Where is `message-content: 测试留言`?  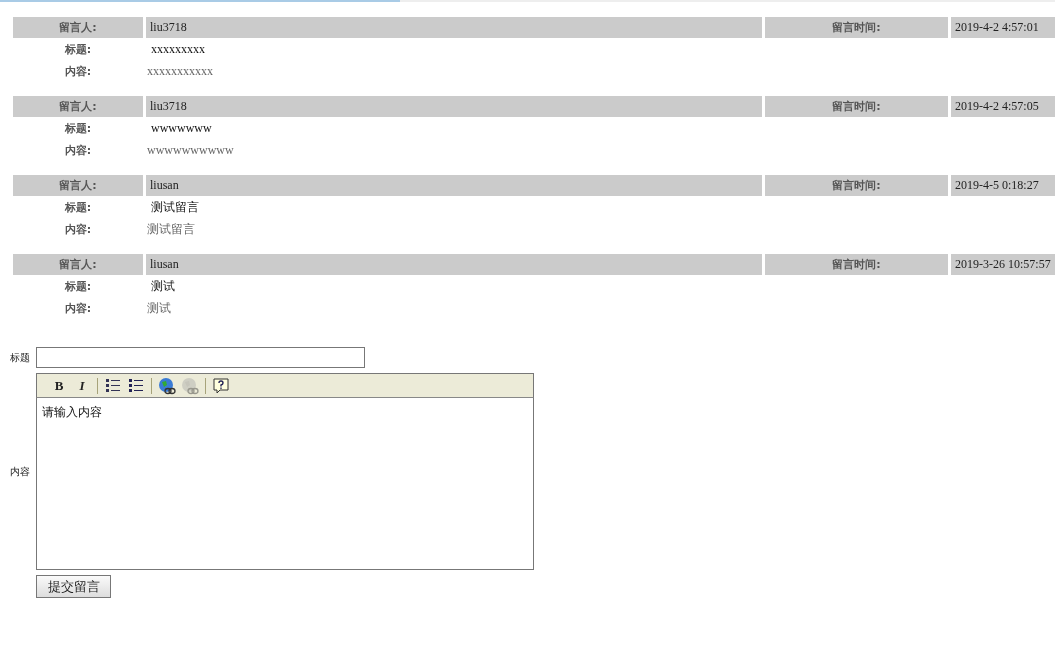
message-content: 测试留言 is located at coordinates (170, 229).